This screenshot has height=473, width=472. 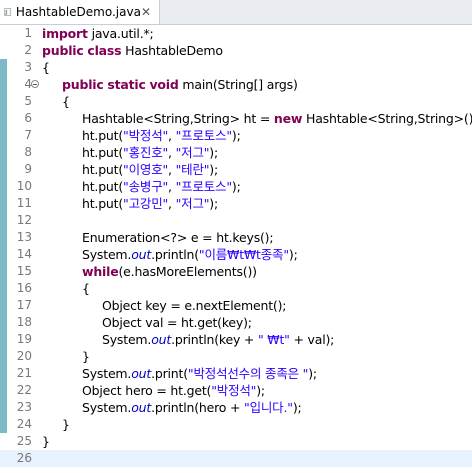 I want to click on code-line: 22 Object hero = ht.get("박정석");, so click(x=236, y=390).